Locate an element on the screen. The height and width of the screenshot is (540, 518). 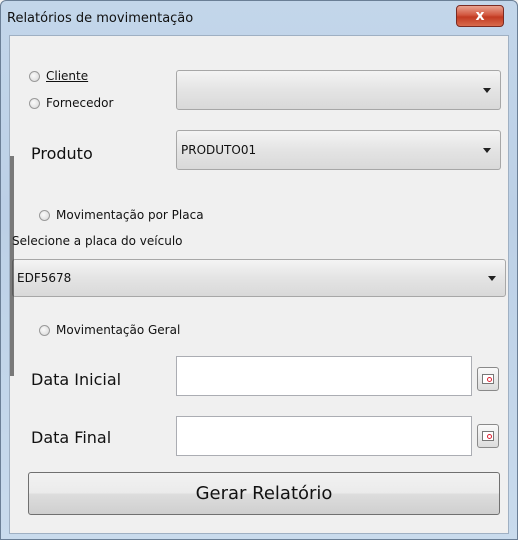
radio-geral-label: Movimentação Geral is located at coordinates (118, 330).